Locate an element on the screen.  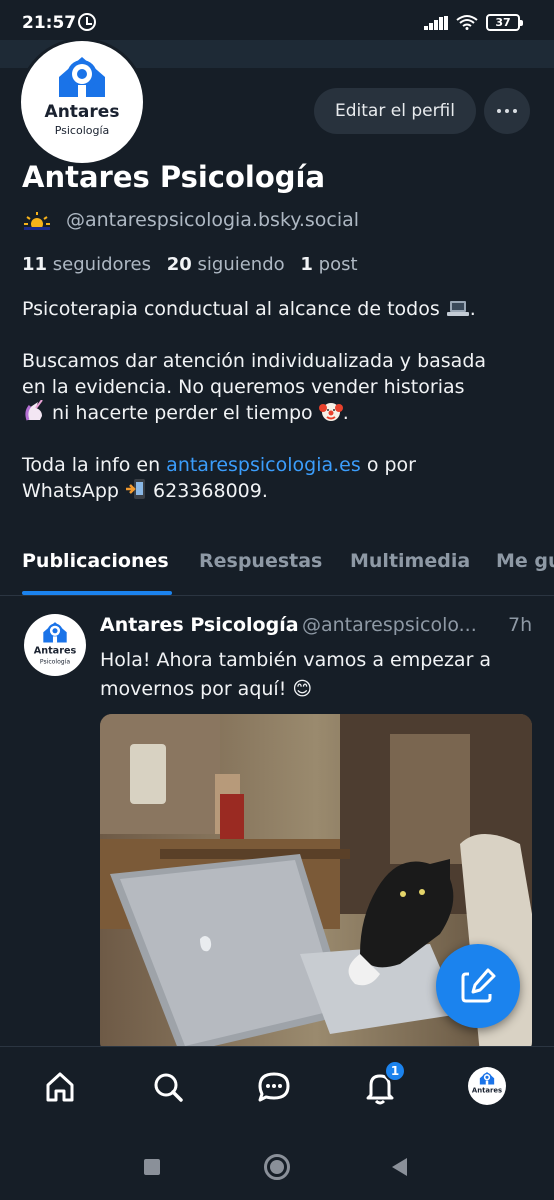
post-avatar: Antares Psicología is located at coordinates (55, 645).